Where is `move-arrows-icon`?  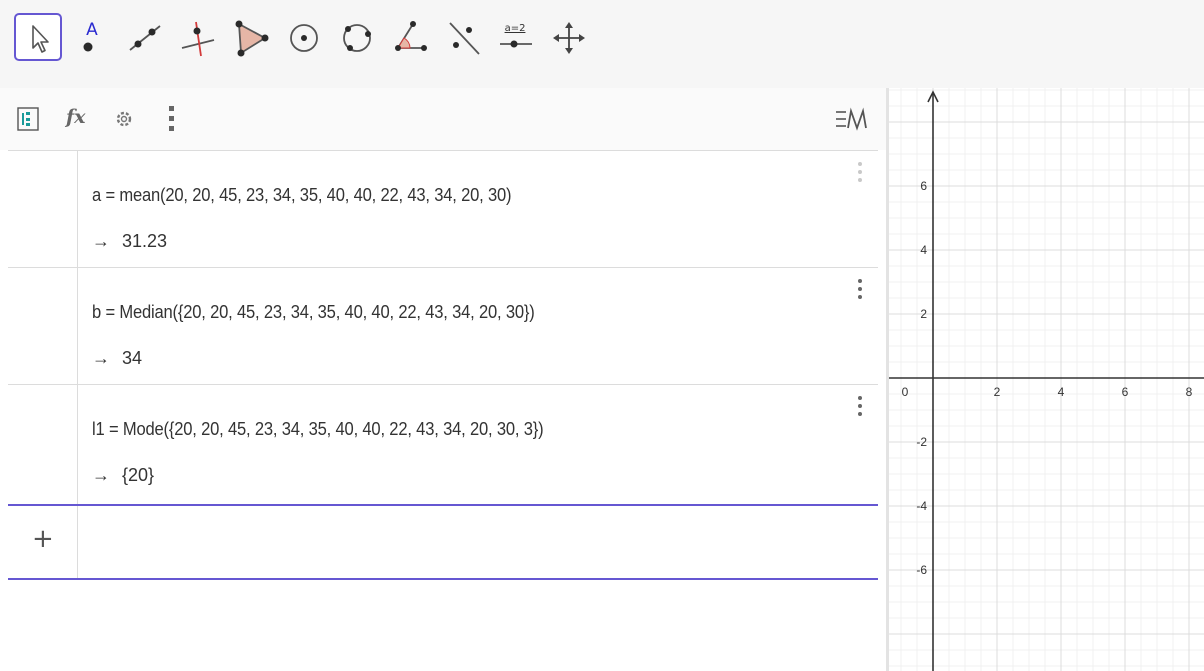
move-arrows-icon is located at coordinates (569, 38).